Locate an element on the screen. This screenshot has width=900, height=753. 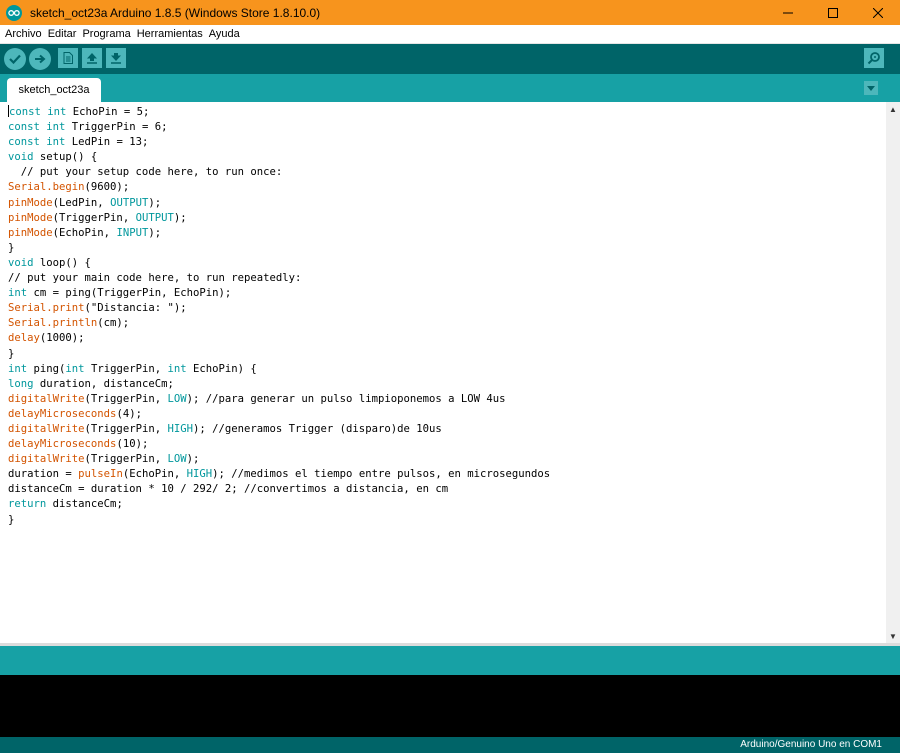
arduino-logo-icon is located at coordinates (14, 12).